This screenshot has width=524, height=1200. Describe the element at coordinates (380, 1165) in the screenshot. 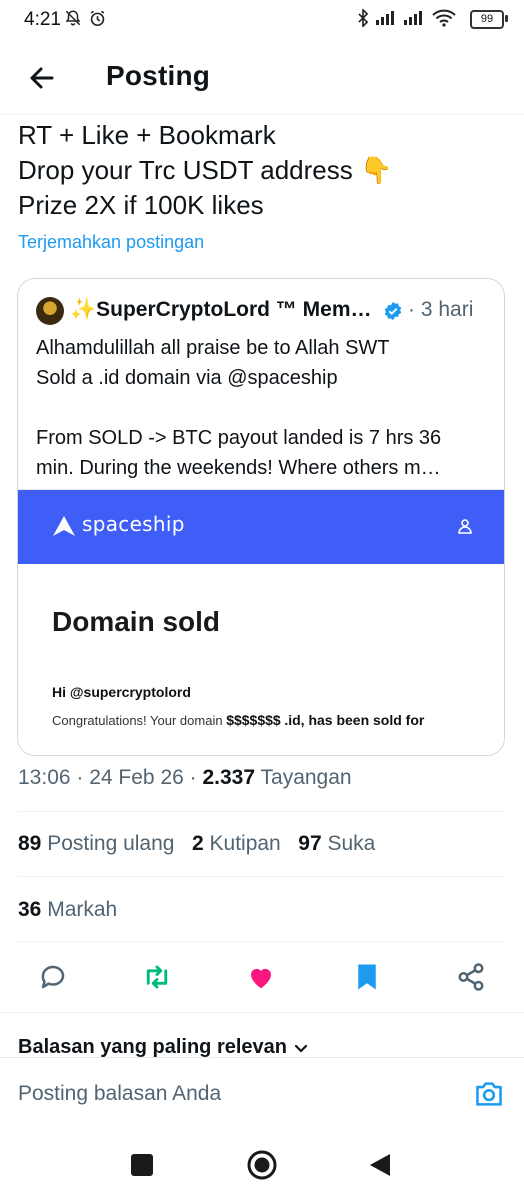

I see `back-nav-icon` at that location.